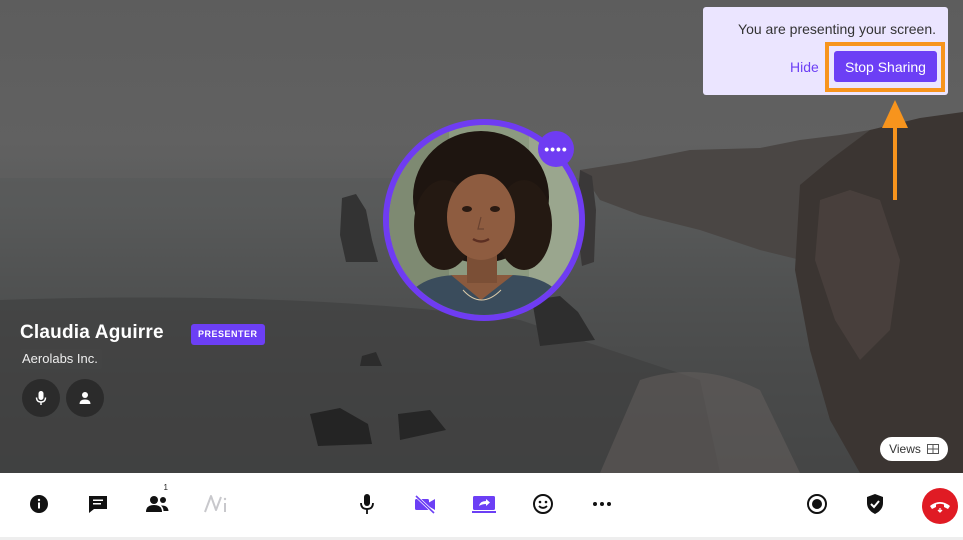 The height and width of the screenshot is (540, 963). Describe the element at coordinates (92, 332) in the screenshot. I see `presenter-name: Claudia Aguirre` at that location.